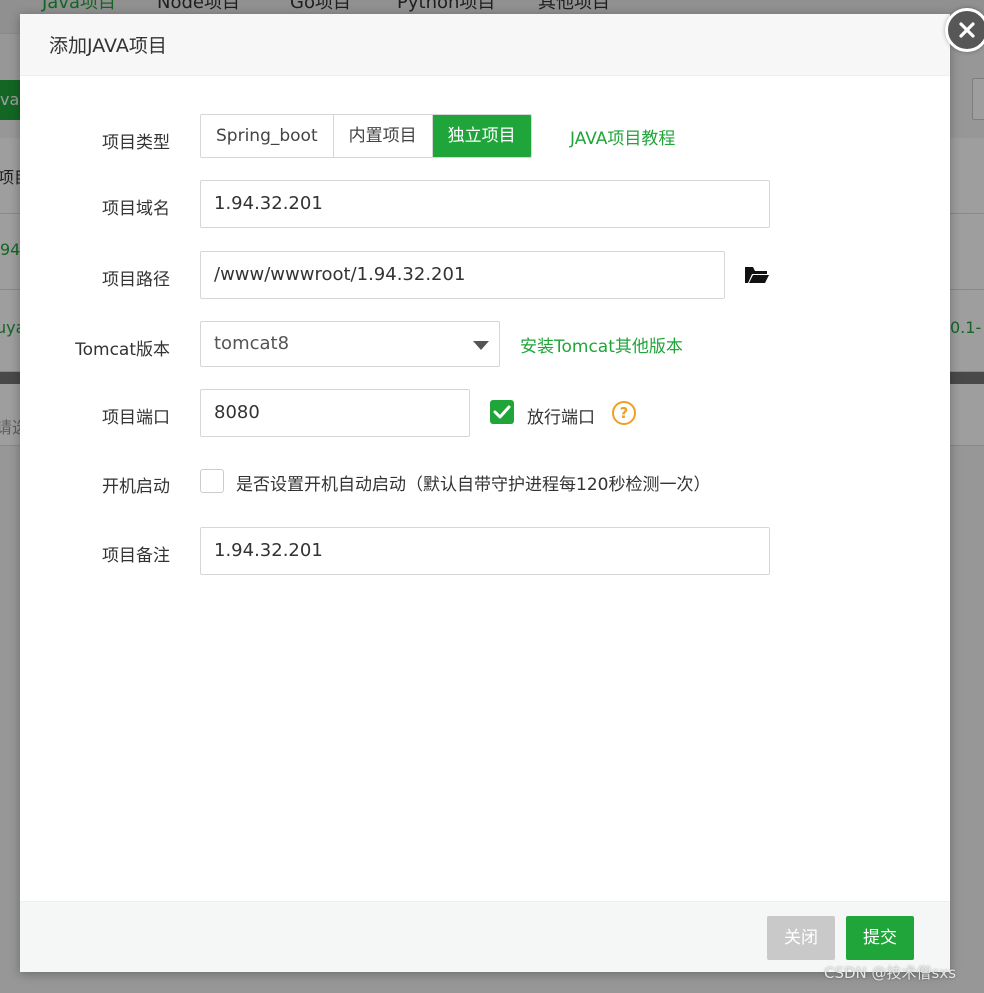 This screenshot has height=993, width=984. What do you see at coordinates (122, 350) in the screenshot?
I see `tomcat-label: Tomcat版本` at bounding box center [122, 350].